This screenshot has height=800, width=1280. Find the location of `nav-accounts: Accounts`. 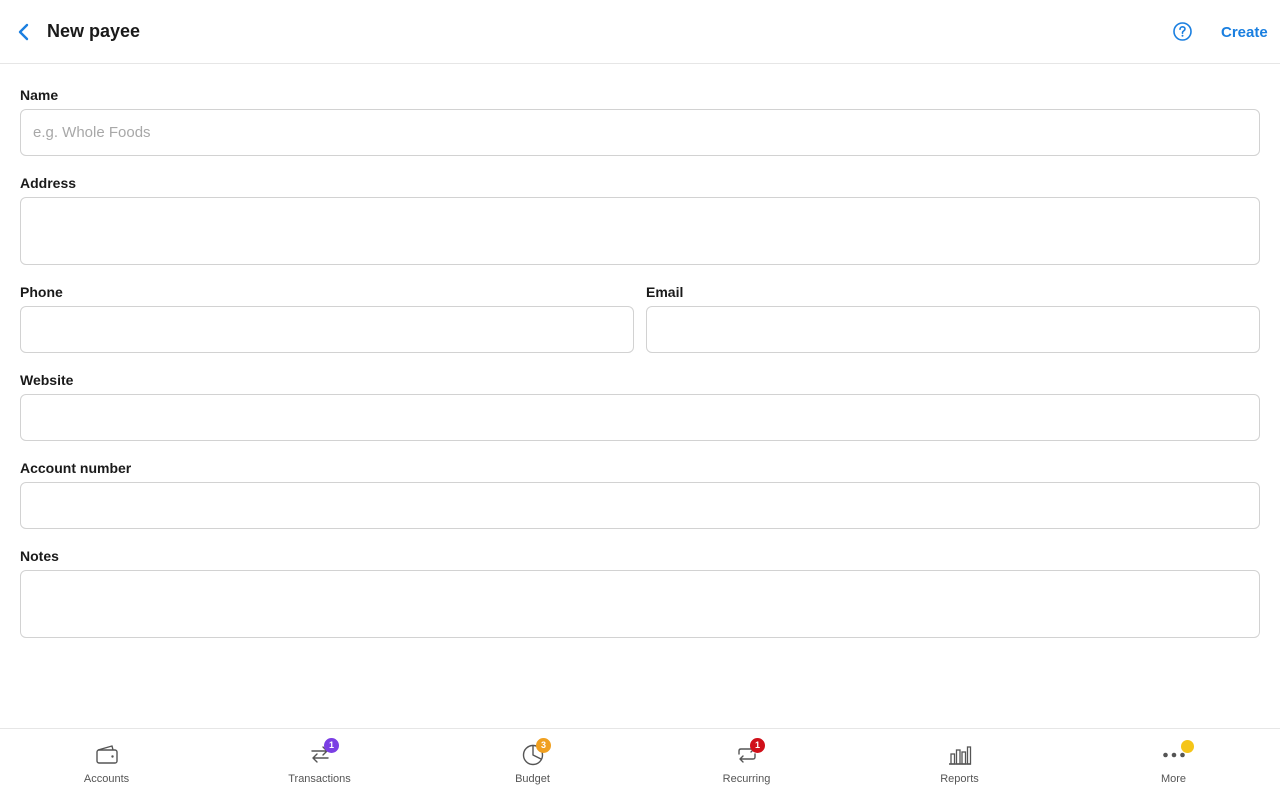

nav-accounts: Accounts is located at coordinates (106, 764).